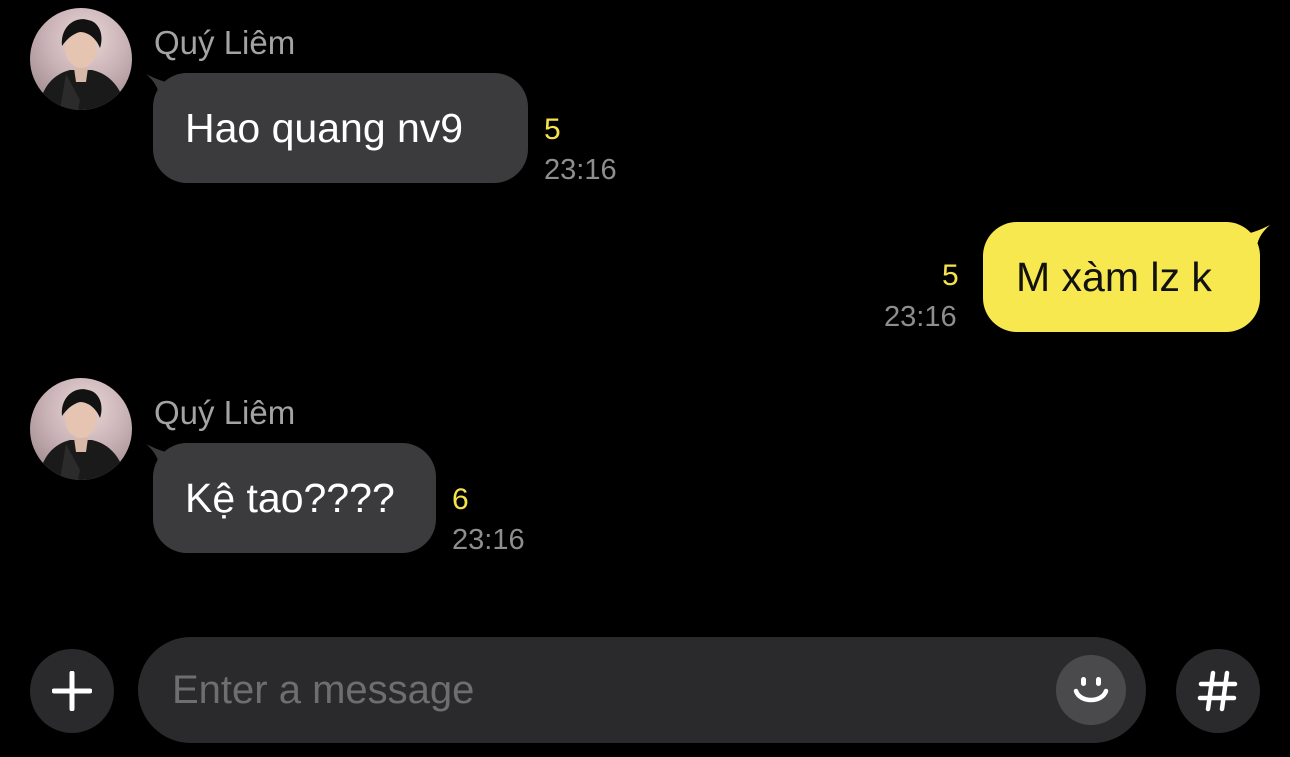 The height and width of the screenshot is (757, 1290). What do you see at coordinates (460, 499) in the screenshot?
I see `unread-count: 6` at bounding box center [460, 499].